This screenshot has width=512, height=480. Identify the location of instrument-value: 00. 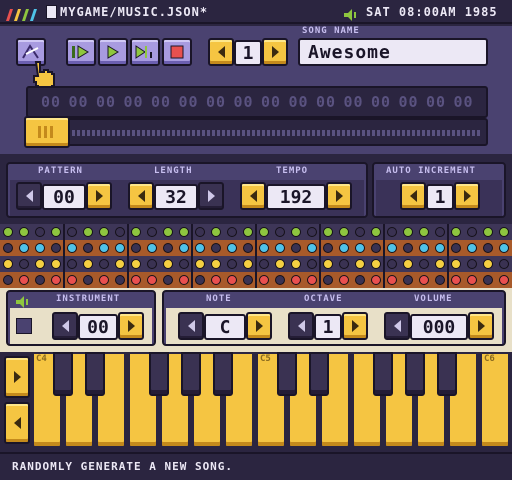
(98, 327).